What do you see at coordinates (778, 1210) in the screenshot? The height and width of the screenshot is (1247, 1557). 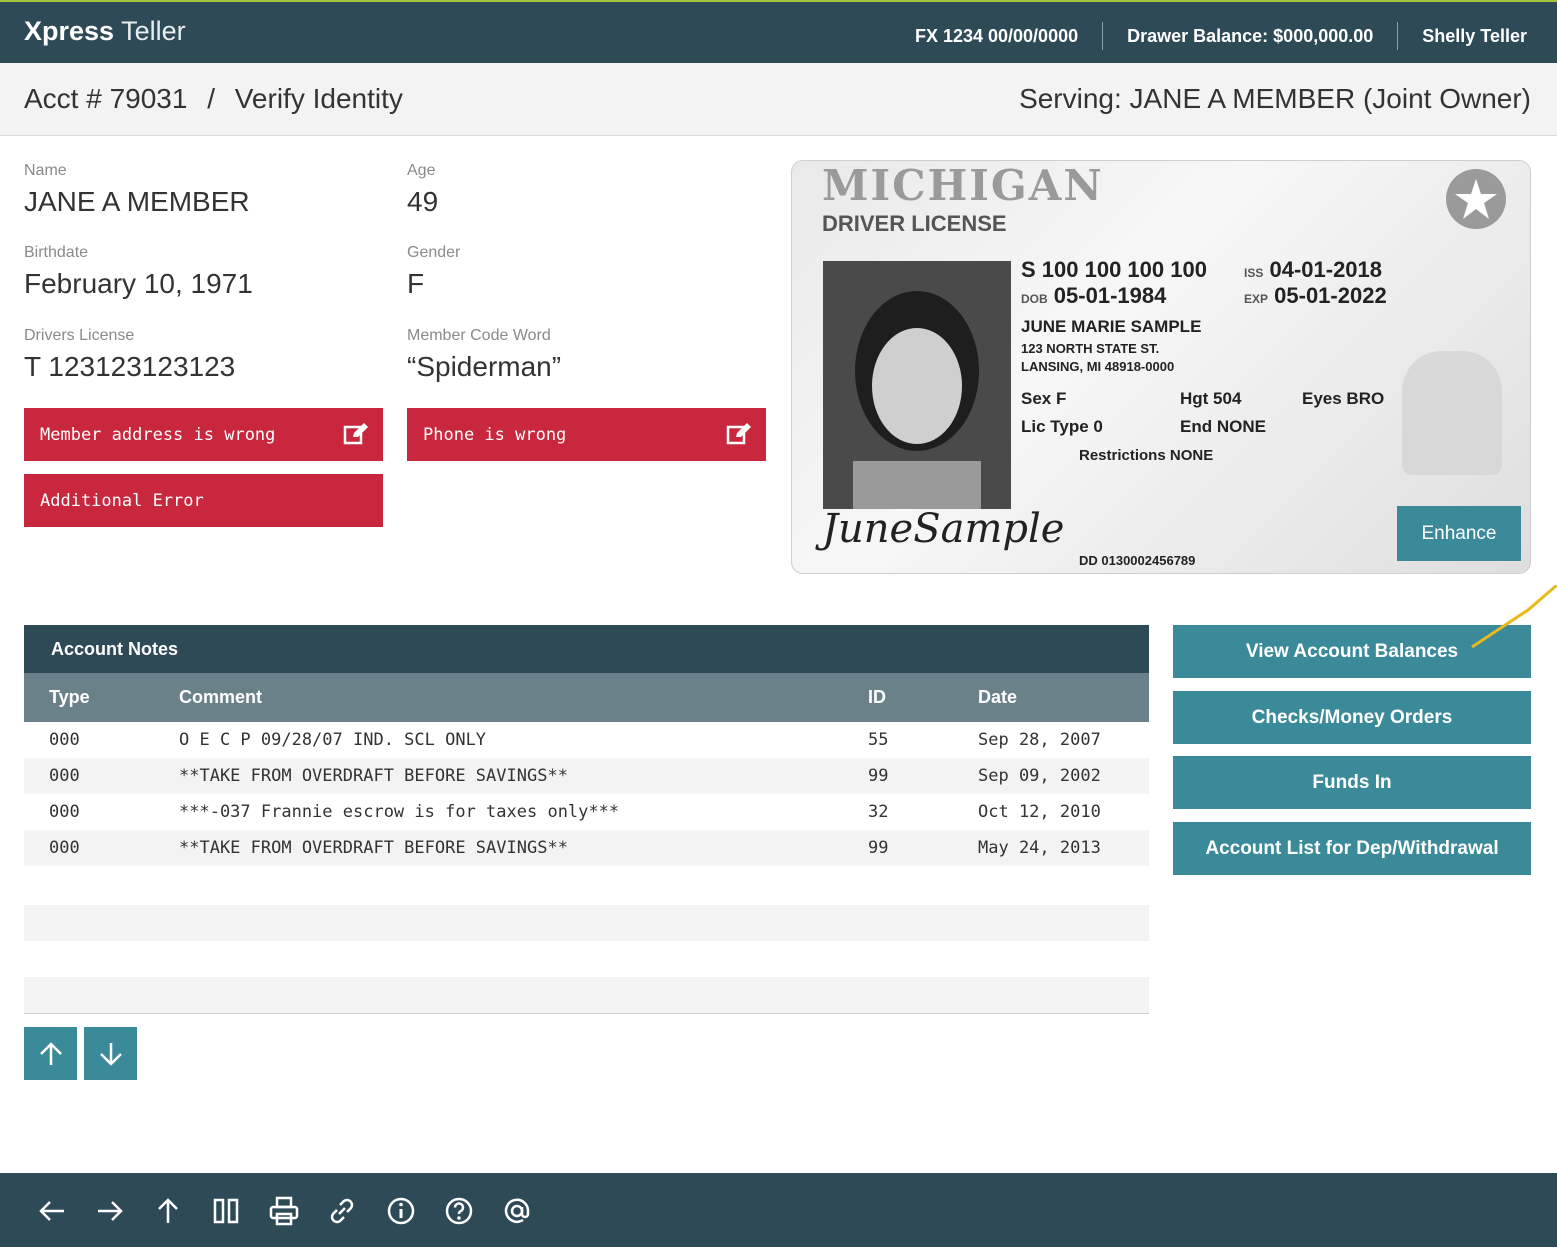 I see `bottom-toolbar` at bounding box center [778, 1210].